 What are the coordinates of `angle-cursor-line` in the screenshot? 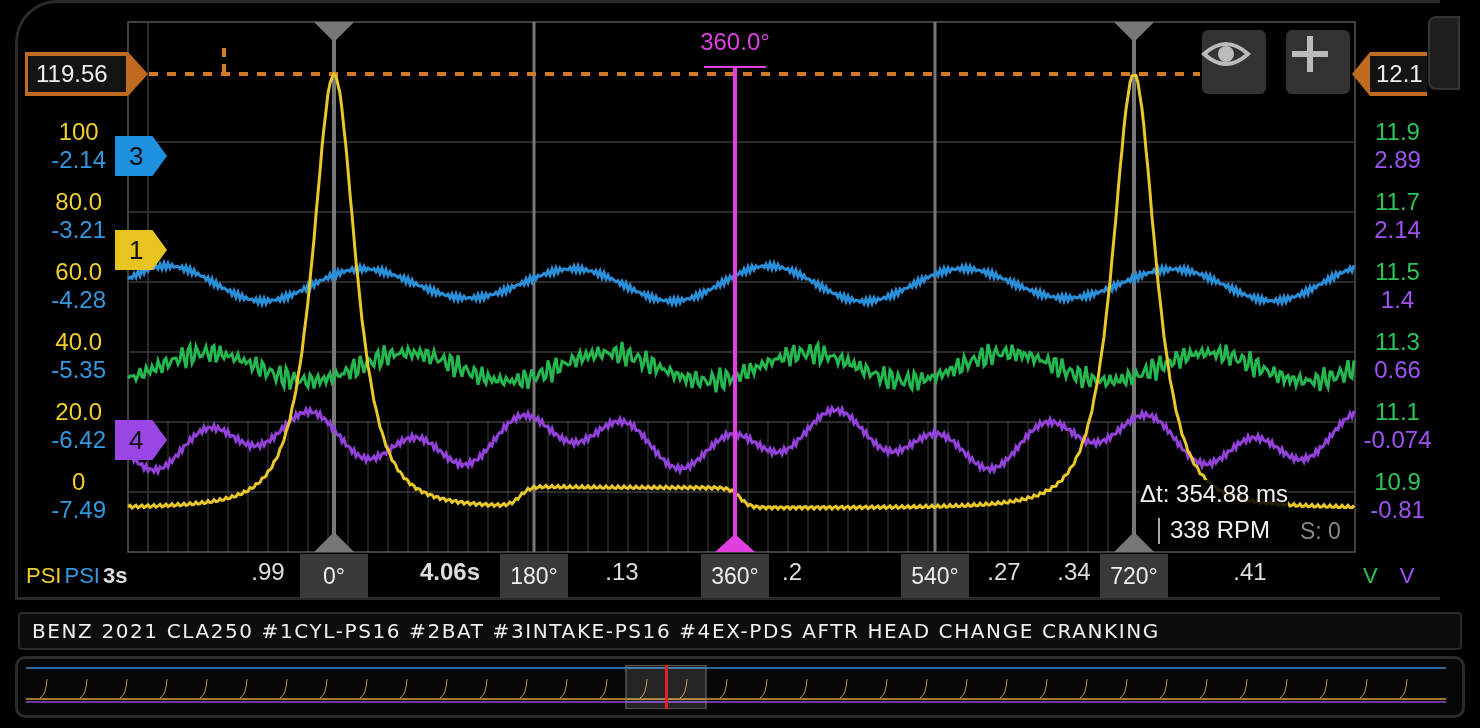 It's located at (334, 287).